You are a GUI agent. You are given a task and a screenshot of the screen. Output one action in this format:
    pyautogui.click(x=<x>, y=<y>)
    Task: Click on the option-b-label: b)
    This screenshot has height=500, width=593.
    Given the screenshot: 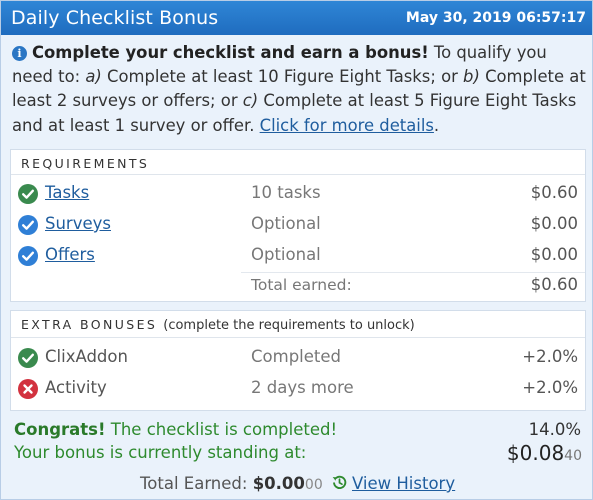 What is the action you would take?
    pyautogui.click(x=471, y=77)
    